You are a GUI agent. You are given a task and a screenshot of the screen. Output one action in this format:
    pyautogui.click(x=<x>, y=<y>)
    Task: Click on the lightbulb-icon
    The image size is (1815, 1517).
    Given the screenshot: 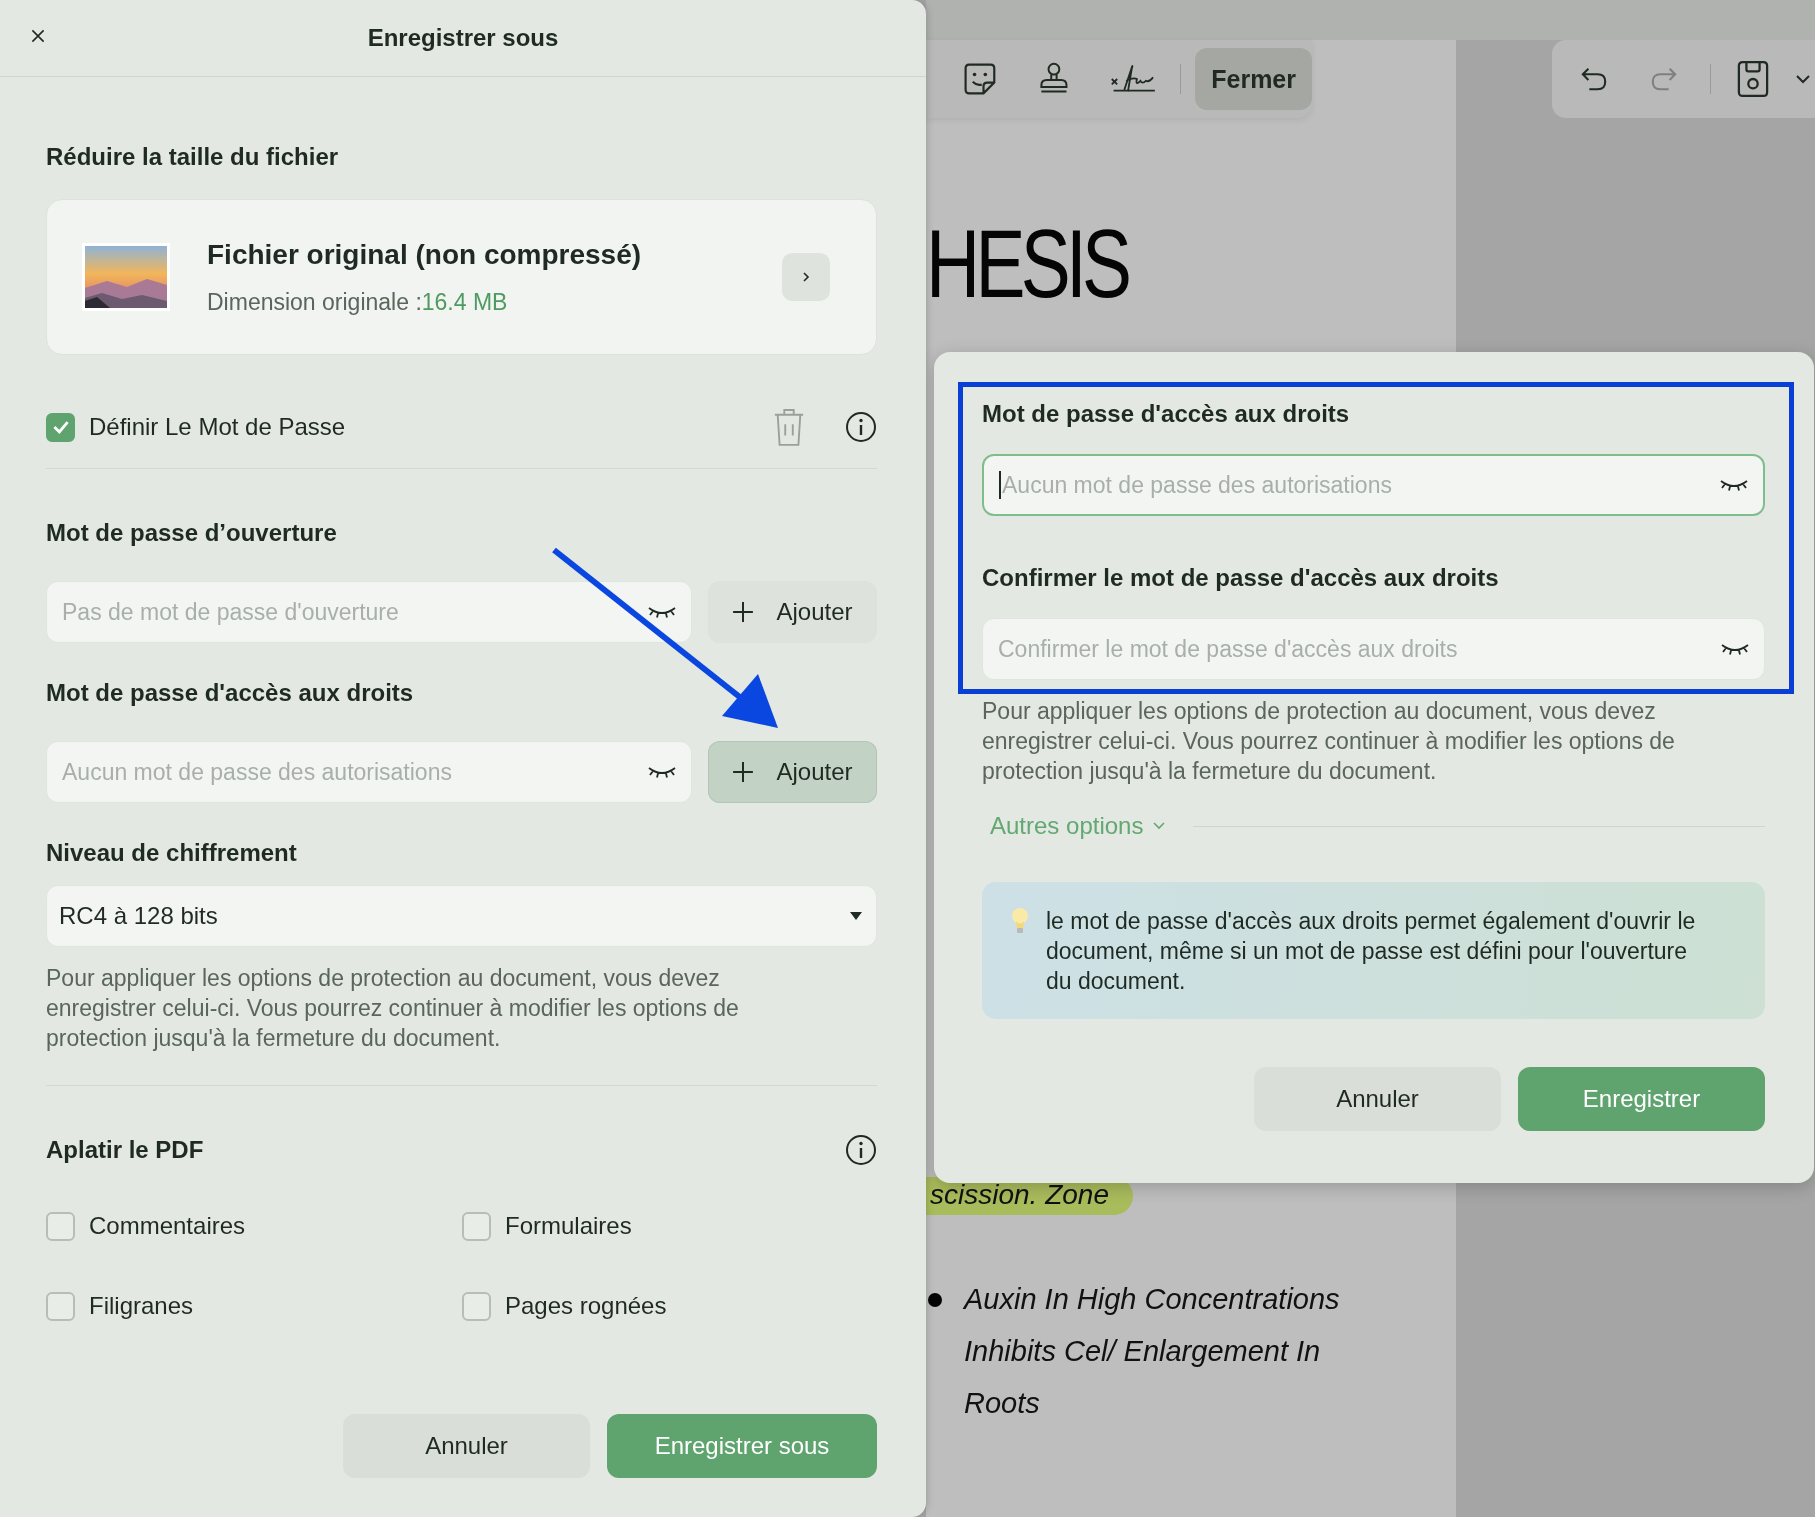 What is the action you would take?
    pyautogui.click(x=1020, y=921)
    